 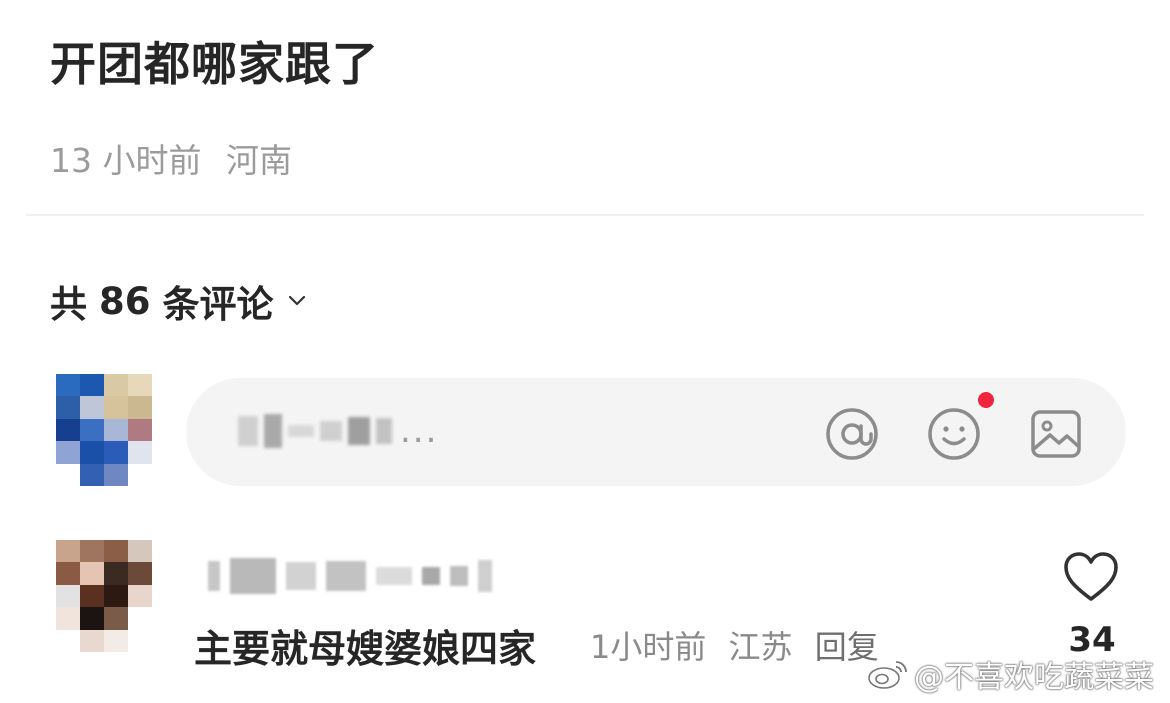 I want to click on commenter-avatar, so click(x=104, y=596).